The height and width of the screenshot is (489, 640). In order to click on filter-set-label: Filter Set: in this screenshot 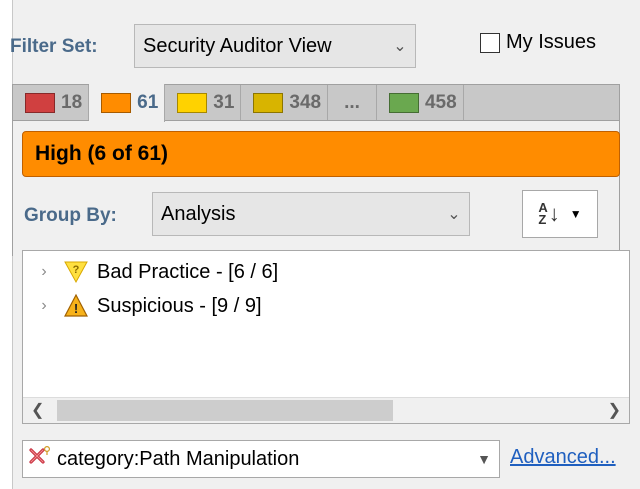, I will do `click(54, 46)`.